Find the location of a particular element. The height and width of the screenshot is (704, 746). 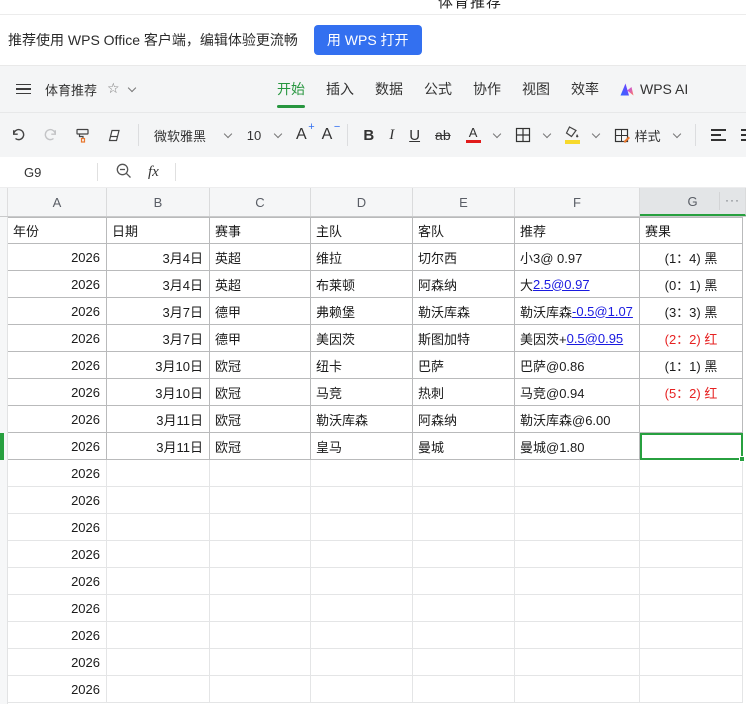

fill-color-button is located at coordinates (582, 135).